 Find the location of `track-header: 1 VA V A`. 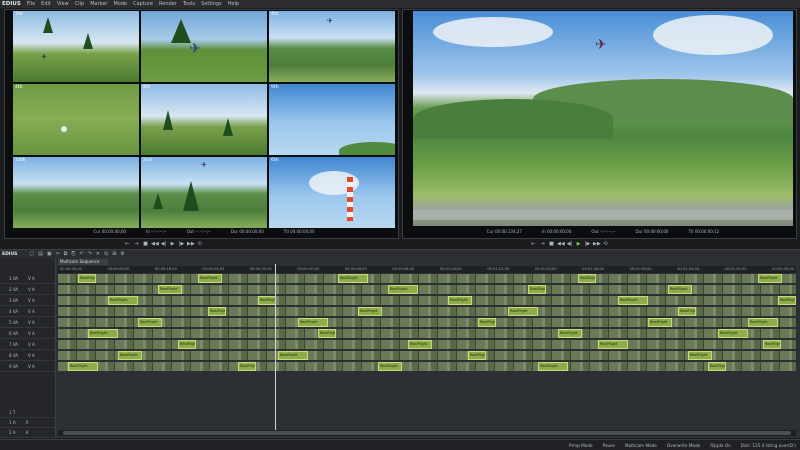

track-header: 1 VA V A is located at coordinates (28, 279).